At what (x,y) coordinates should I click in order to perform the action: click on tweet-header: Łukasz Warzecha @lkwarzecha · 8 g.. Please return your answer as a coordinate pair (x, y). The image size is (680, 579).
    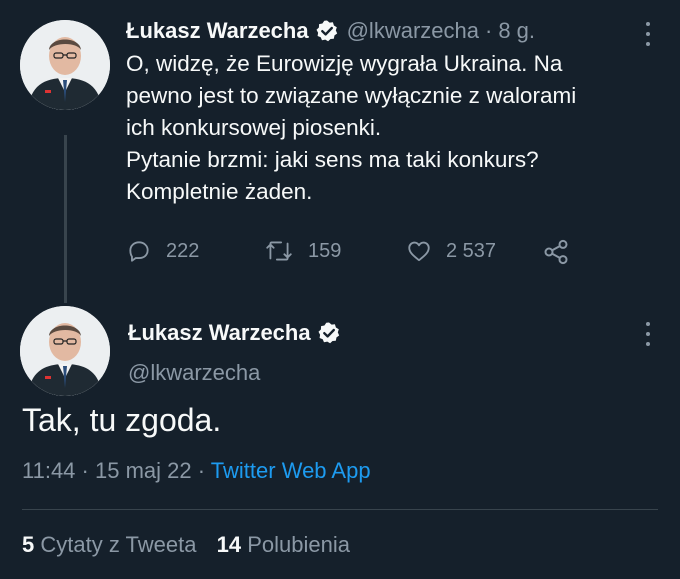
    Looking at the image, I should click on (330, 31).